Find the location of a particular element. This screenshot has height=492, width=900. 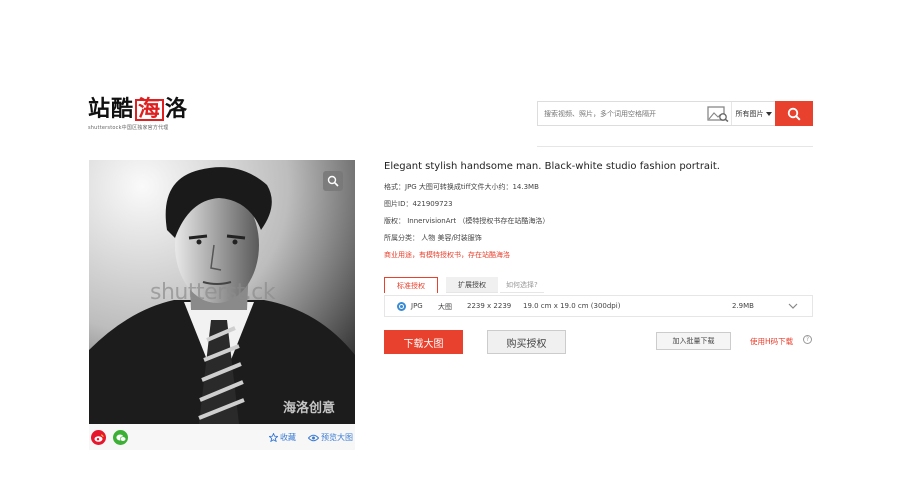

format-info: 格式：JPG 大图可转换成tiff文件大小约：14.3MB is located at coordinates (461, 187).